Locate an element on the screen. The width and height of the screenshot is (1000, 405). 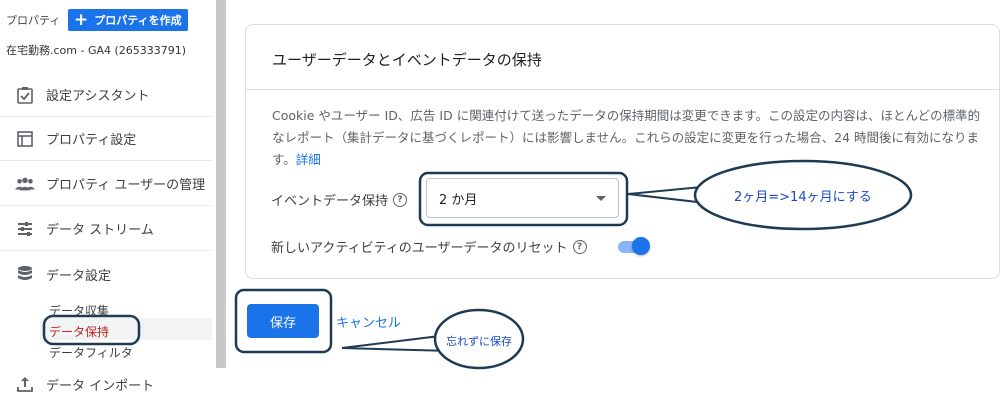
sidebar-item-data-import: データ インポート is located at coordinates (106, 383).